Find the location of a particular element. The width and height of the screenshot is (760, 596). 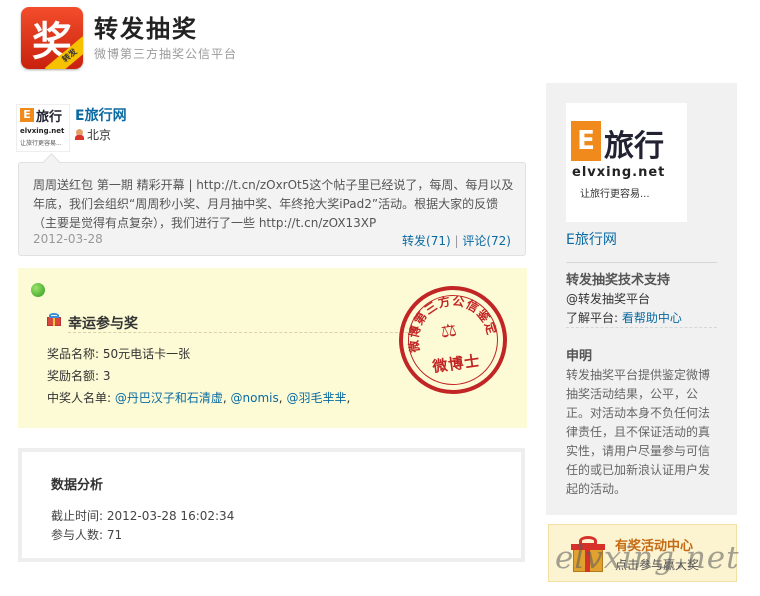

data-analysis-panel: 数据分析 截止时间: 2012-03-28 16:02:34 参与人数: 71 is located at coordinates (271, 505).